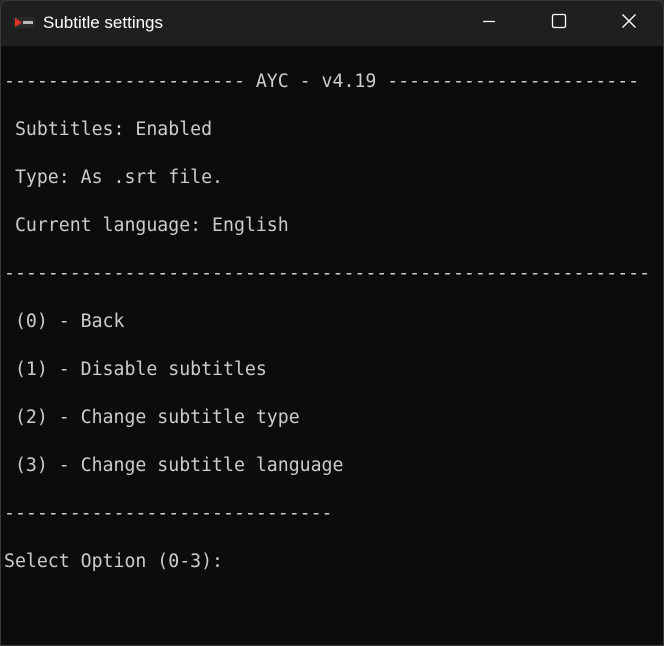 The width and height of the screenshot is (664, 646). Describe the element at coordinates (113, 177) in the screenshot. I see `status-type: Type: As .srt file.` at that location.